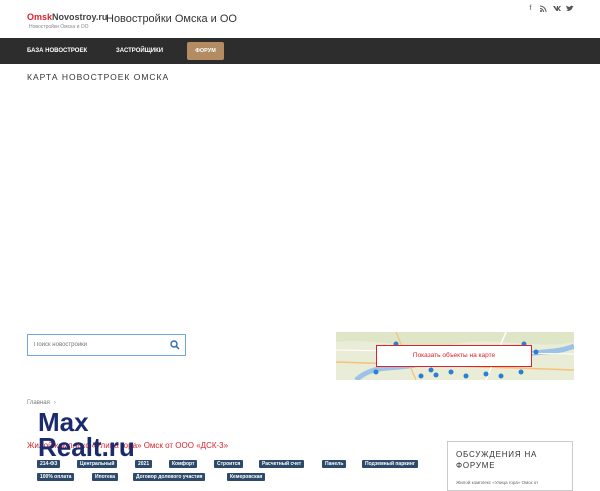  What do you see at coordinates (175, 345) in the screenshot?
I see `search-icon` at bounding box center [175, 345].